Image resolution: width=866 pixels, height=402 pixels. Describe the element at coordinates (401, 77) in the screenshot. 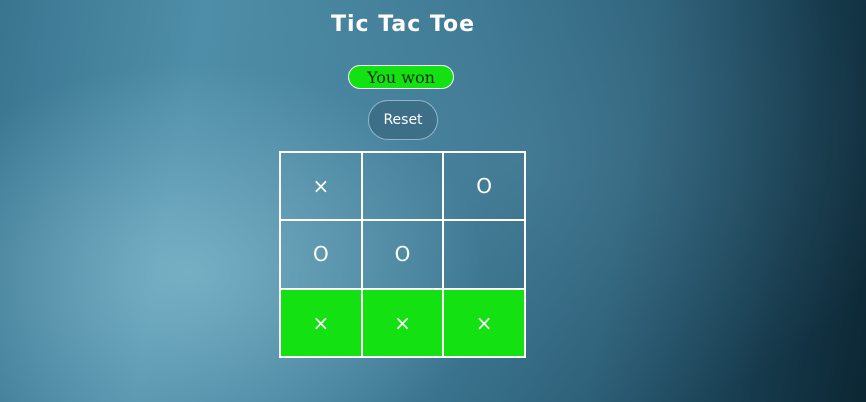

I see `status-badge: You won` at that location.